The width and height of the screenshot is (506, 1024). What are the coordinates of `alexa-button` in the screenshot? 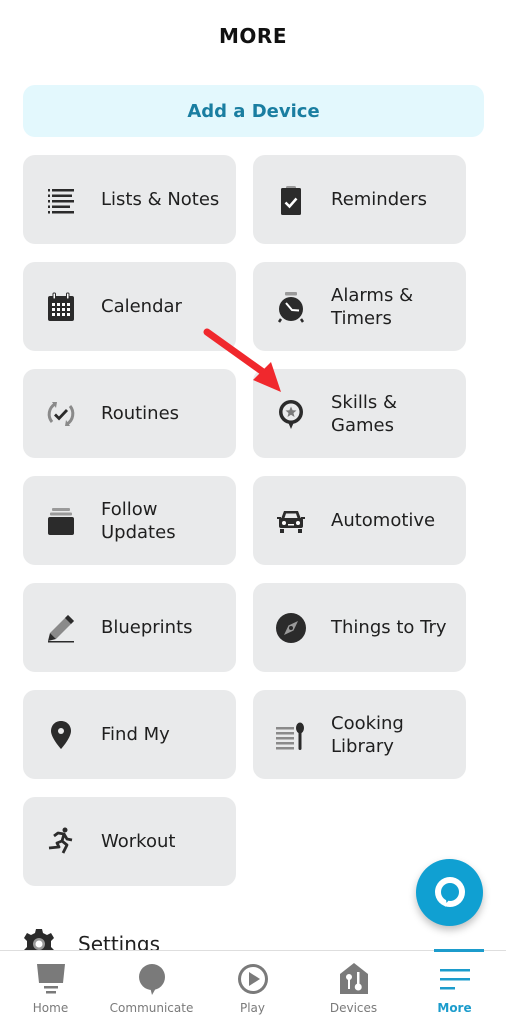 It's located at (449, 892).